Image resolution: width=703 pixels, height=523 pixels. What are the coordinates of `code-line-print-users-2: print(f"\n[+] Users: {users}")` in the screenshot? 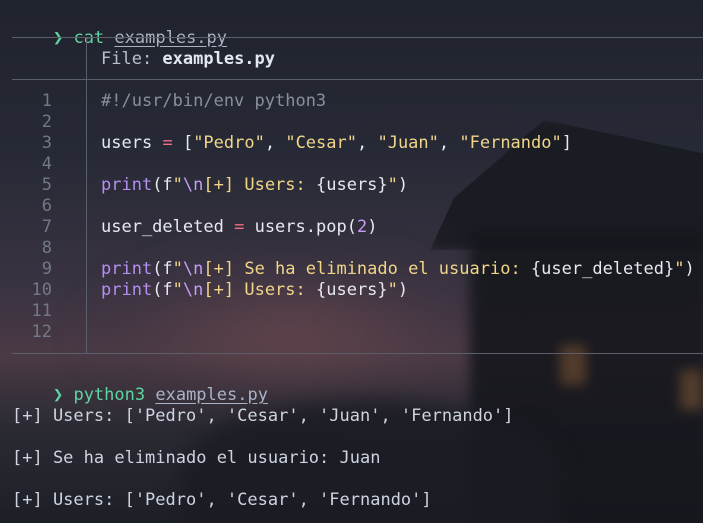 It's located at (254, 290).